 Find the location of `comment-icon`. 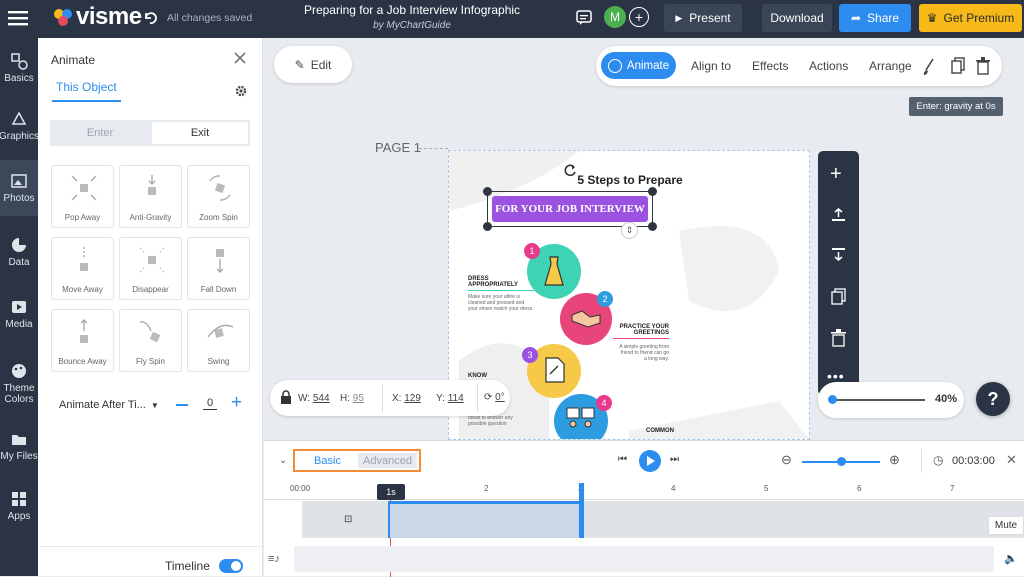

comment-icon is located at coordinates (584, 18).